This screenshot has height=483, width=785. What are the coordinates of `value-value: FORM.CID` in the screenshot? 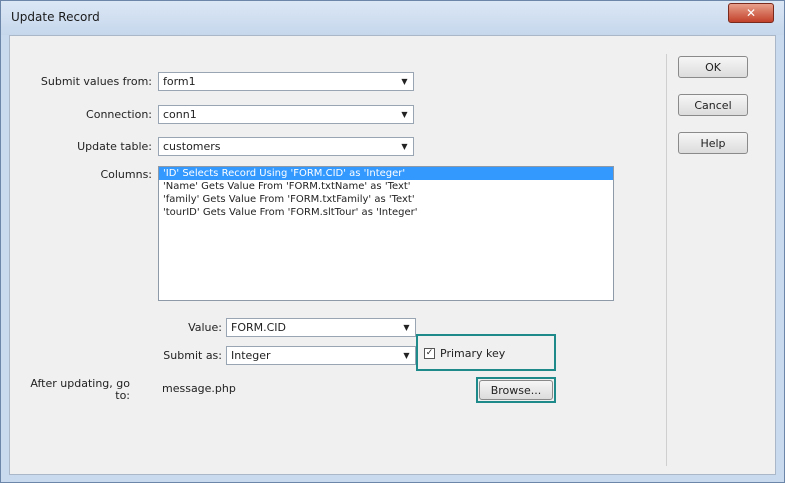 It's located at (259, 327).